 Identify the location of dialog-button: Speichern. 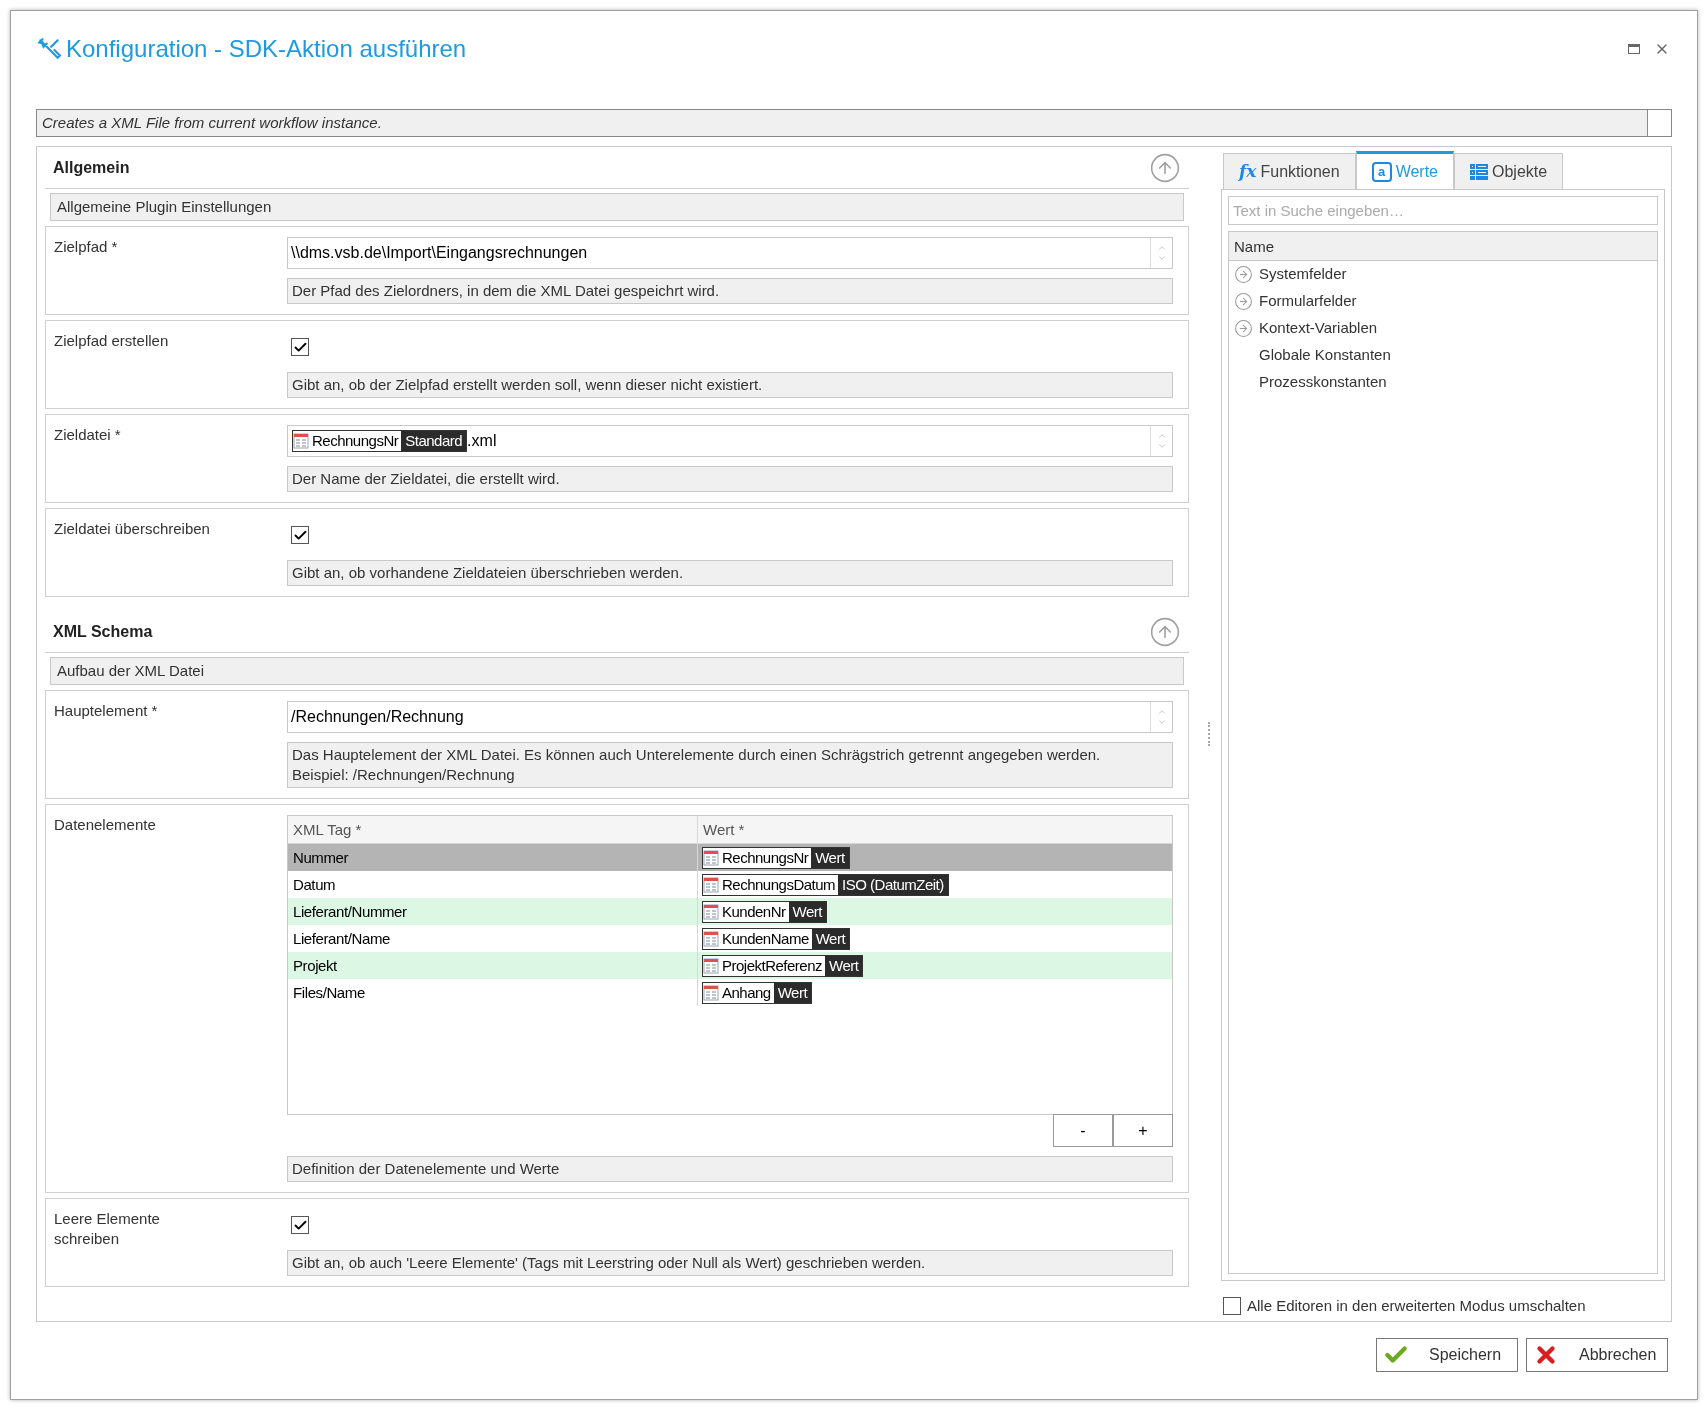
(1447, 1355).